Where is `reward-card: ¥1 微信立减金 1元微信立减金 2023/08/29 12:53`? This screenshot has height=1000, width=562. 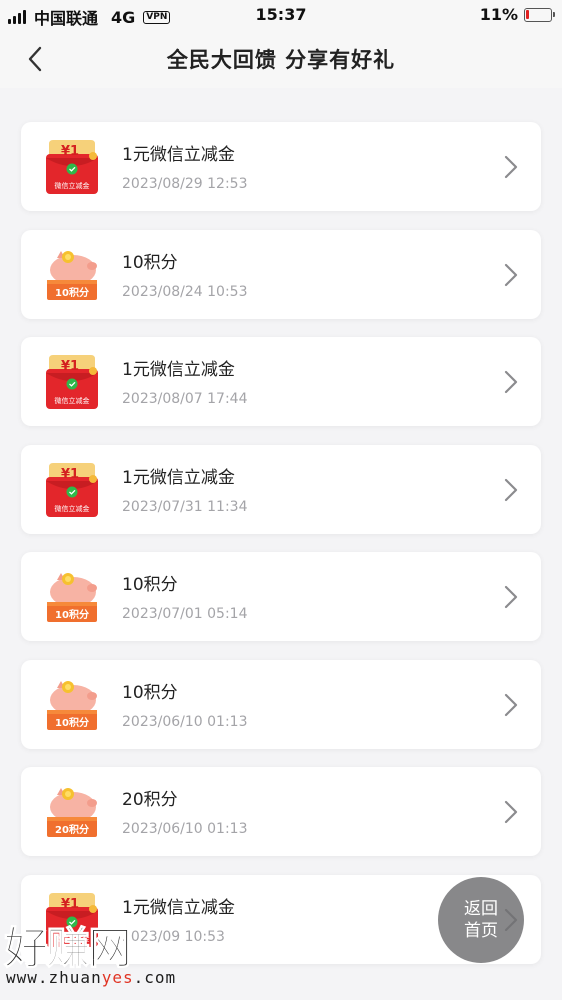
reward-card: ¥1 微信立减金 1元微信立减金 2023/08/29 12:53 is located at coordinates (281, 166).